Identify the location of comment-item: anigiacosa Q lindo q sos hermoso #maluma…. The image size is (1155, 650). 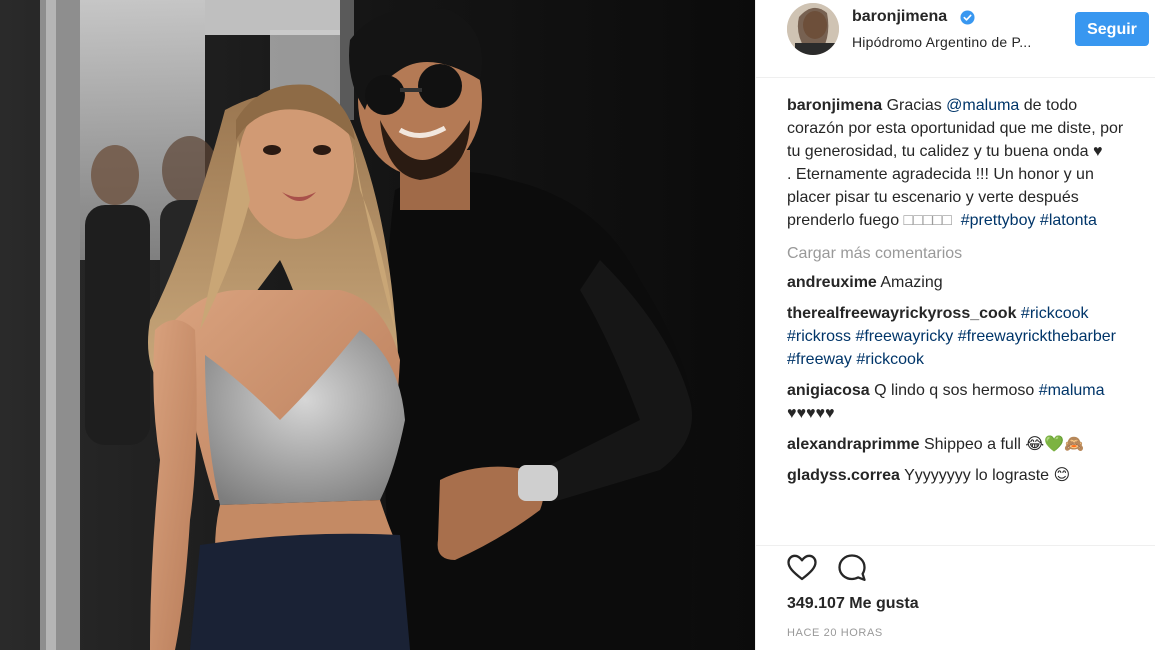
(962, 402).